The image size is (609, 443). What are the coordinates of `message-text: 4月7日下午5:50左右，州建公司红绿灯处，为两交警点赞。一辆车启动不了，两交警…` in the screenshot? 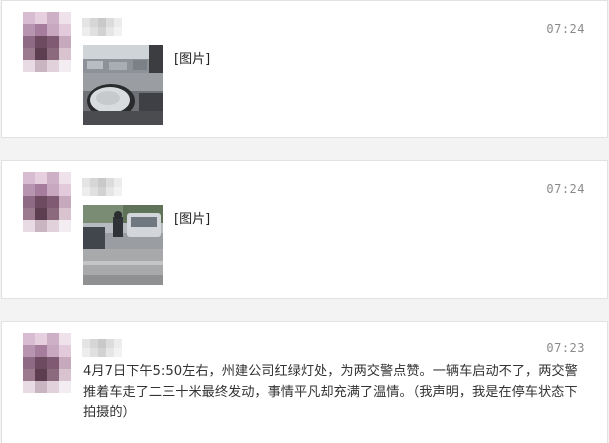 It's located at (330, 392).